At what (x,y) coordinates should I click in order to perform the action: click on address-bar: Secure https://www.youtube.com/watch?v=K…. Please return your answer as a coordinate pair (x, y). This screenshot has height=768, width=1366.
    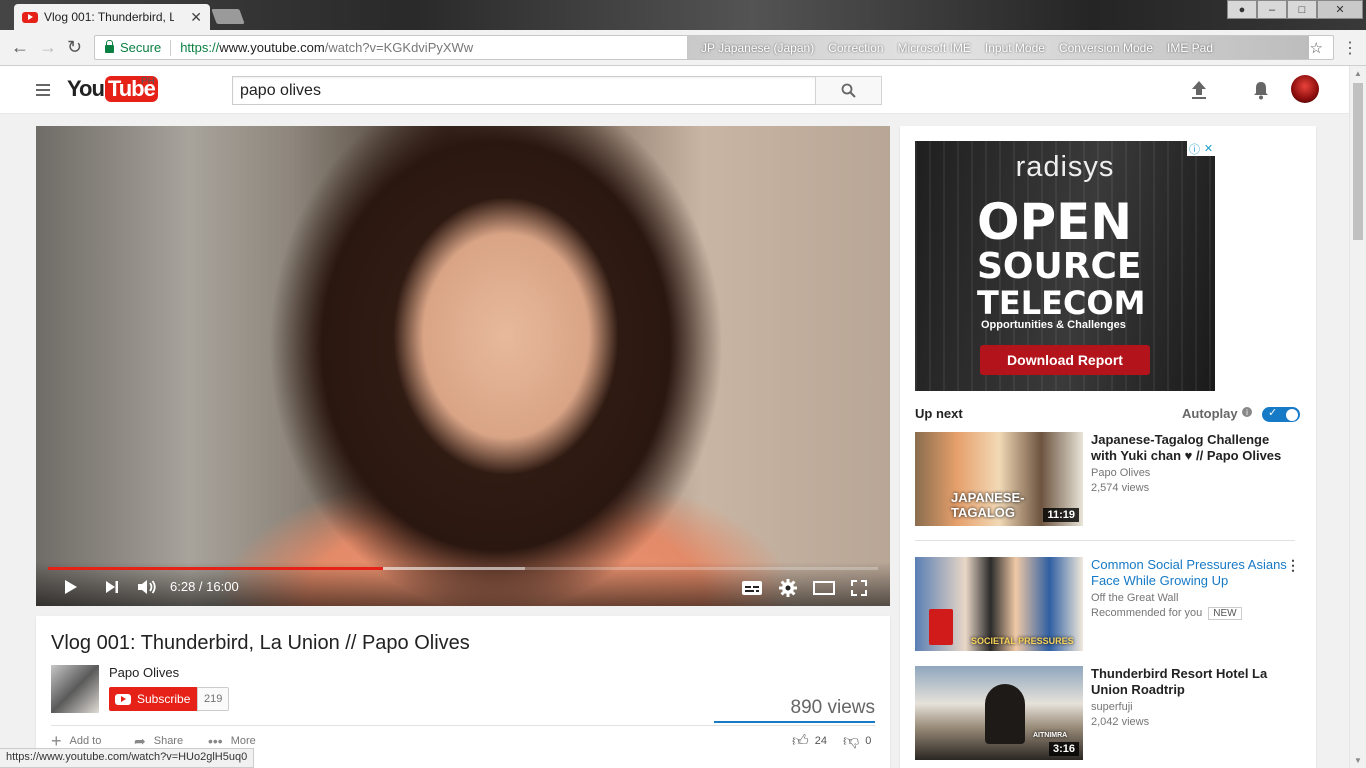
    Looking at the image, I should click on (714, 47).